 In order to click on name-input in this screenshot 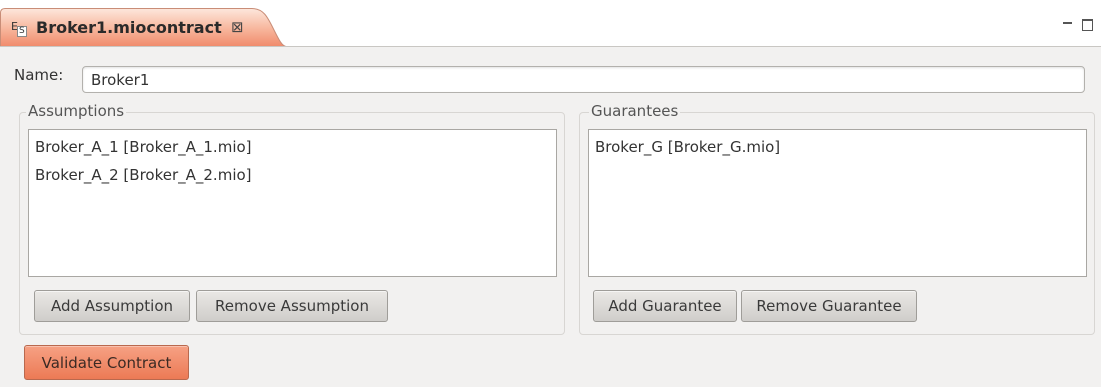, I will do `click(583, 79)`.